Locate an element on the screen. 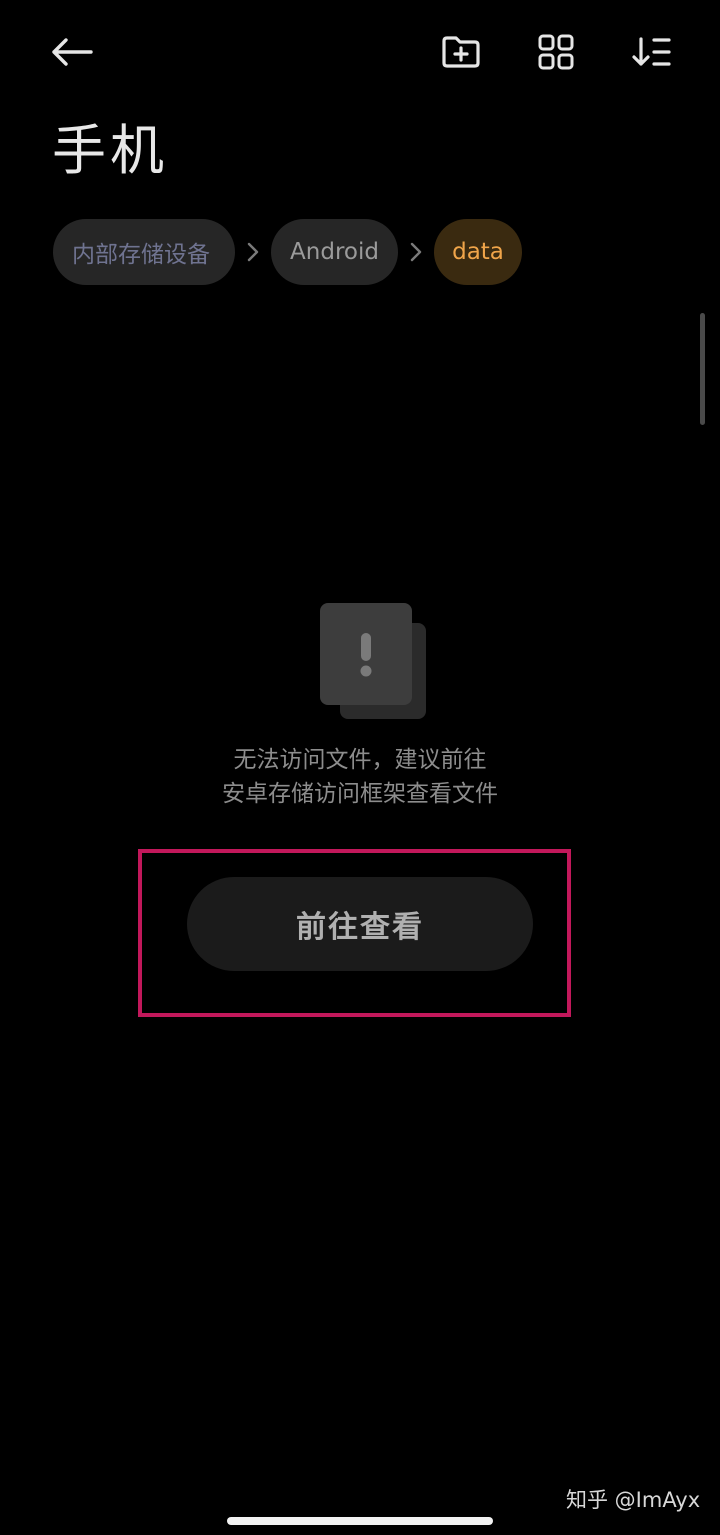 Image resolution: width=720 pixels, height=1535 pixels. new-folder-button is located at coordinates (461, 52).